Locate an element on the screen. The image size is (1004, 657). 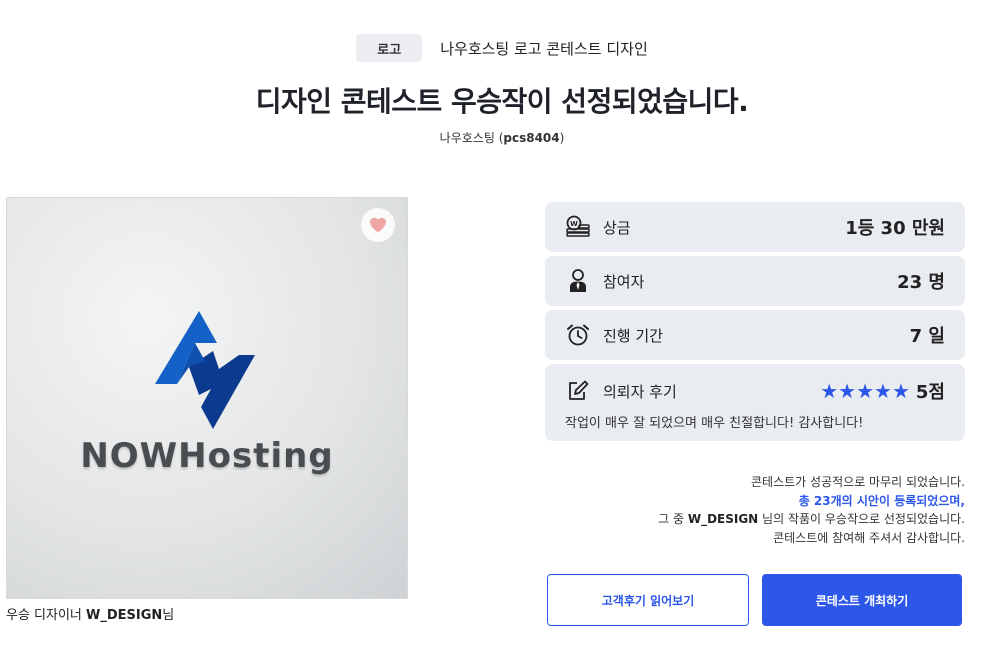
heart-icon is located at coordinates (378, 225).